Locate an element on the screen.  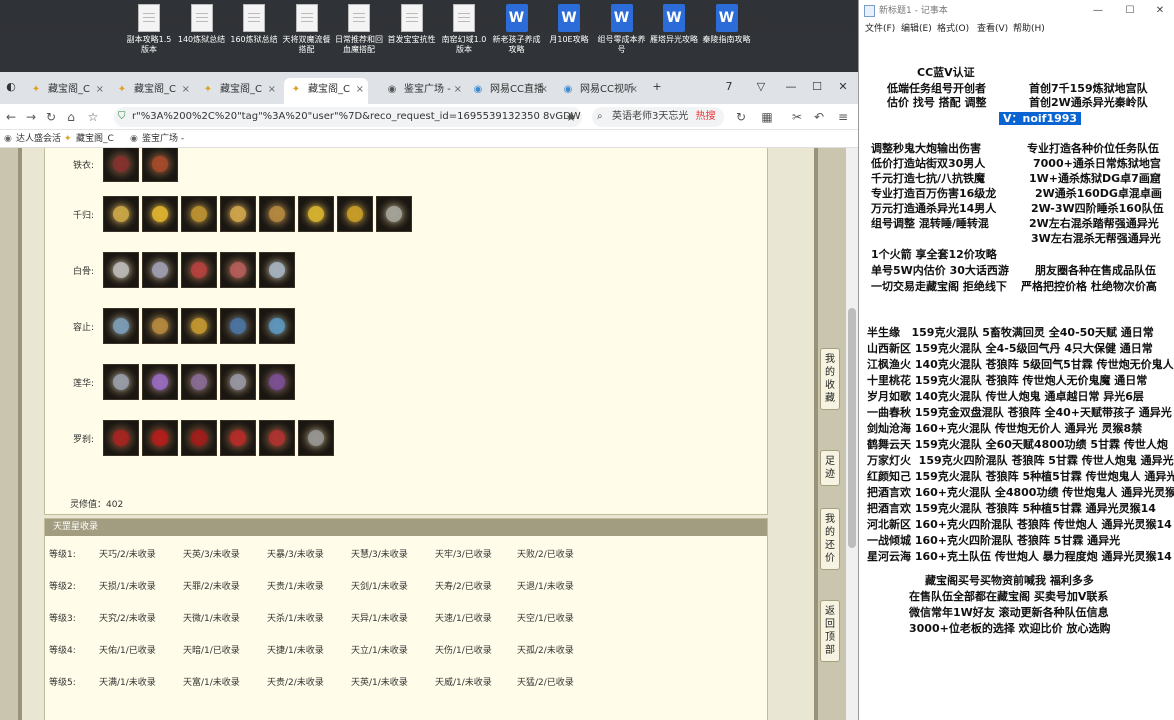
refresh-icon: ↻ is located at coordinates (51, 117).